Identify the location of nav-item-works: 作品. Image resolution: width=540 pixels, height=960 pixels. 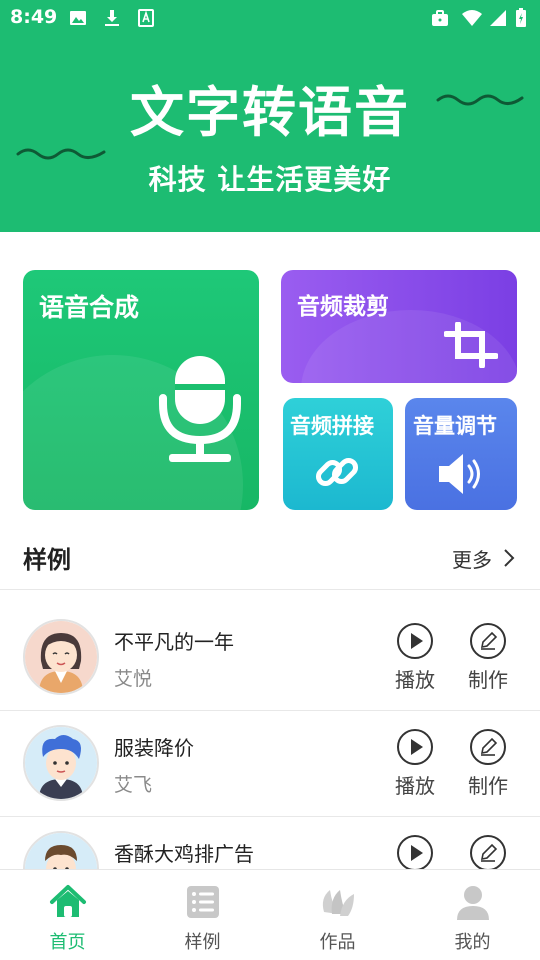
(337, 915).